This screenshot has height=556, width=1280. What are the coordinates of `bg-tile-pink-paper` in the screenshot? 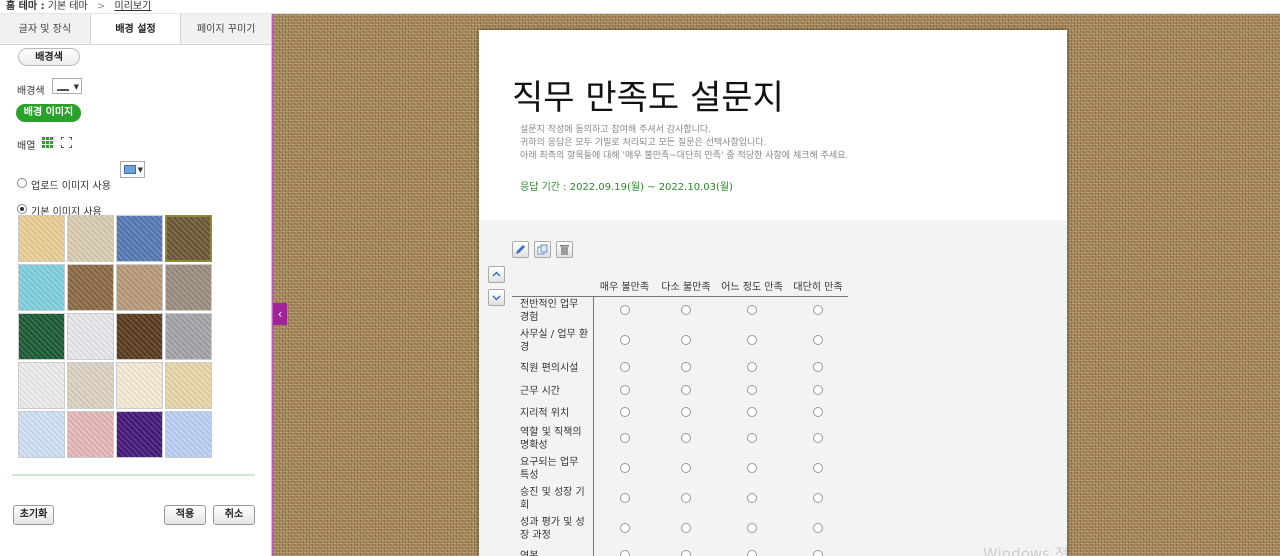 It's located at (90, 434).